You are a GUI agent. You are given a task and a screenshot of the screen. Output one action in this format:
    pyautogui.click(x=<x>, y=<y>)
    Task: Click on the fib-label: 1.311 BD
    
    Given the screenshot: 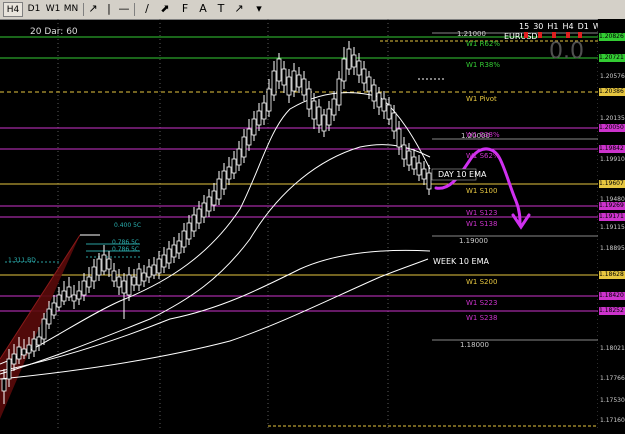 What is the action you would take?
    pyautogui.click(x=22, y=260)
    